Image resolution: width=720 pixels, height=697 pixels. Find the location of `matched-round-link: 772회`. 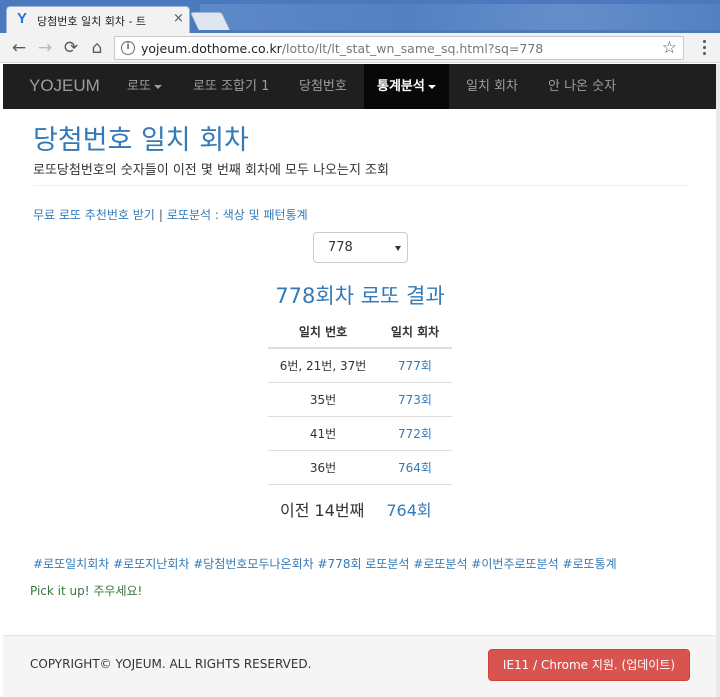

matched-round-link: 772회 is located at coordinates (415, 433).